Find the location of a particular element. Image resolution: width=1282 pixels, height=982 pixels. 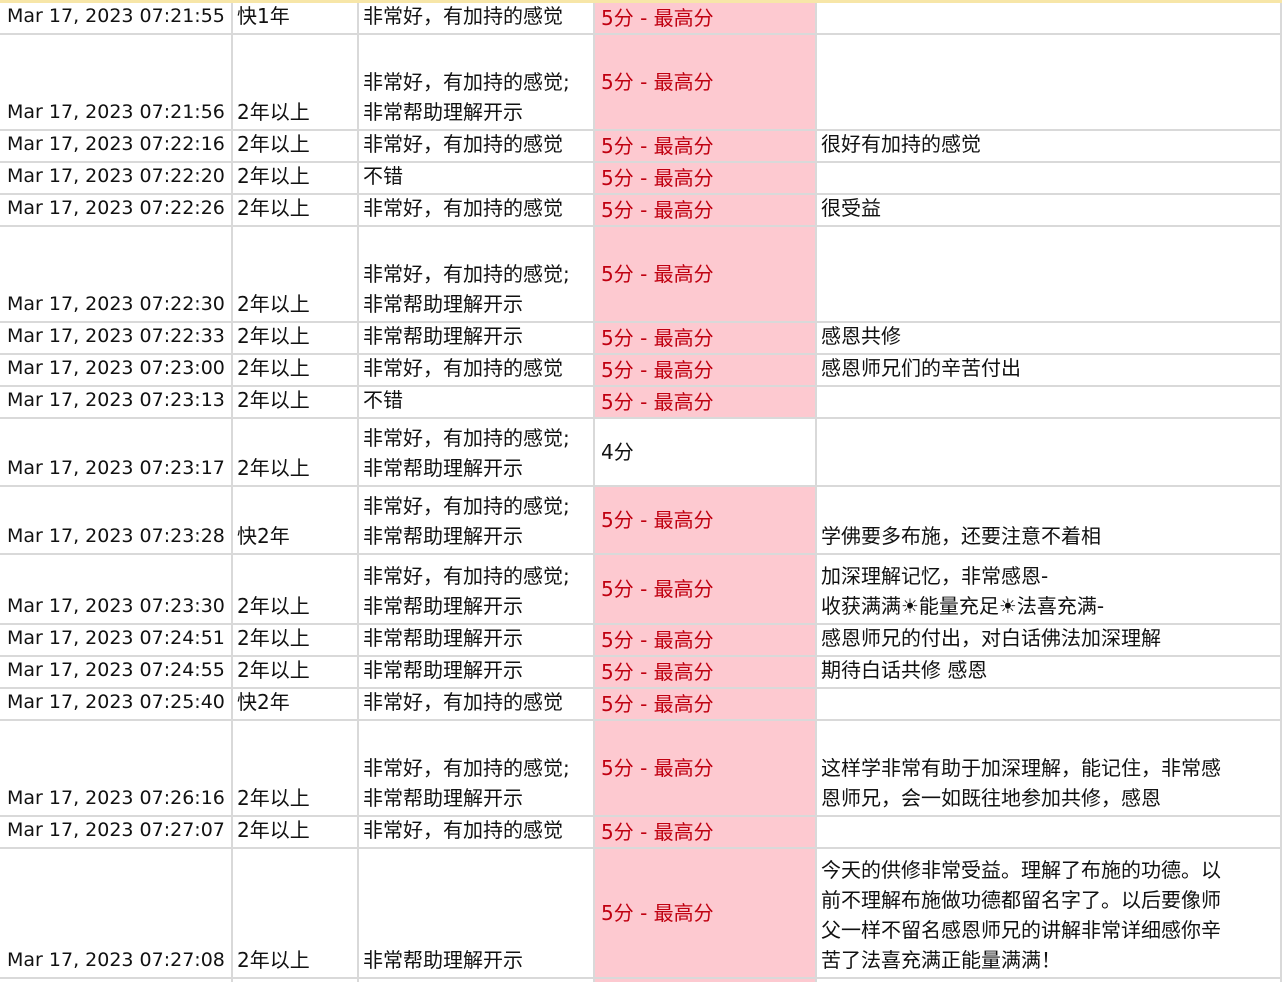

timestamp-cell: Mar 17, 2023 07:27:08 is located at coordinates (116, 914).